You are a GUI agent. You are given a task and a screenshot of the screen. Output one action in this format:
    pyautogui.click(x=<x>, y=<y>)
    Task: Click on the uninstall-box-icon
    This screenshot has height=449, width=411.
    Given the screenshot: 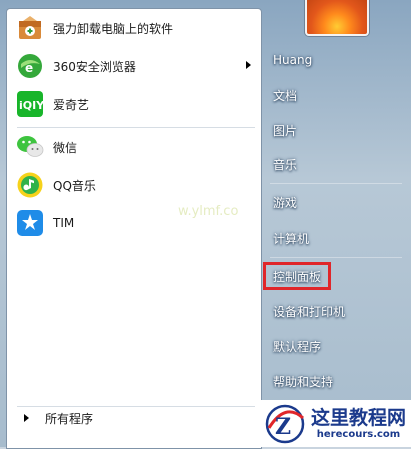 What is the action you would take?
    pyautogui.click(x=30, y=28)
    